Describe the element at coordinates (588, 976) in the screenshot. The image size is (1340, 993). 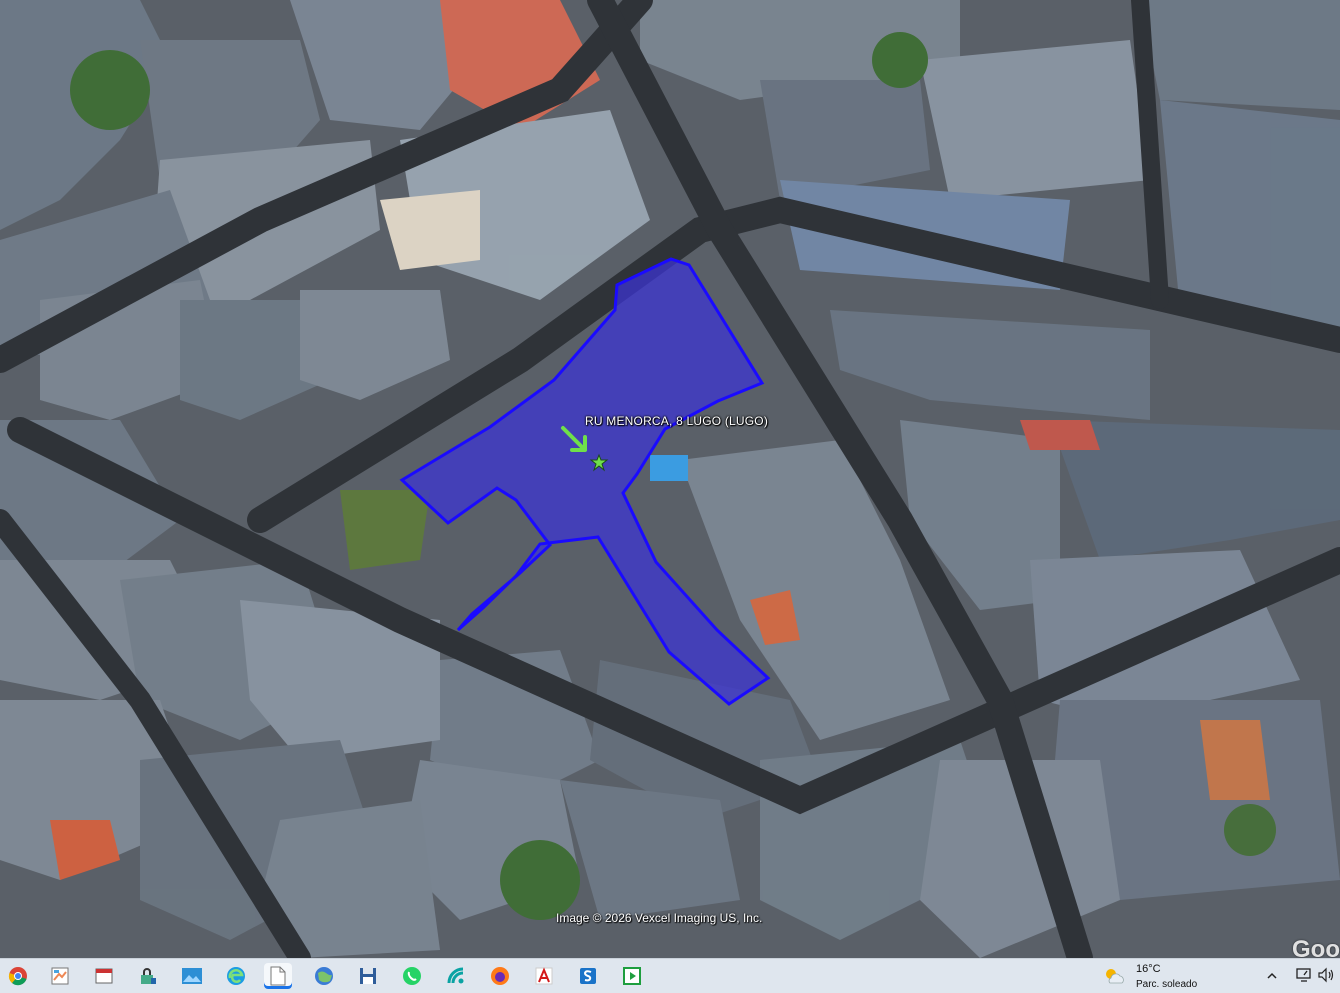
I see `s-app-icon` at that location.